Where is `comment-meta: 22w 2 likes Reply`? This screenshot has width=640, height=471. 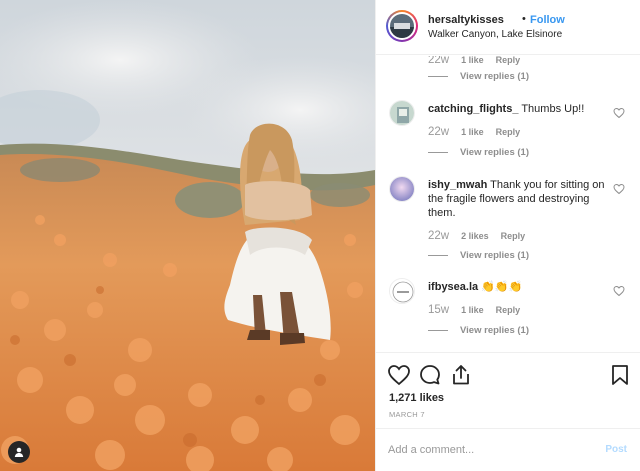
comment-meta: 22w 2 likes Reply is located at coordinates (482, 236).